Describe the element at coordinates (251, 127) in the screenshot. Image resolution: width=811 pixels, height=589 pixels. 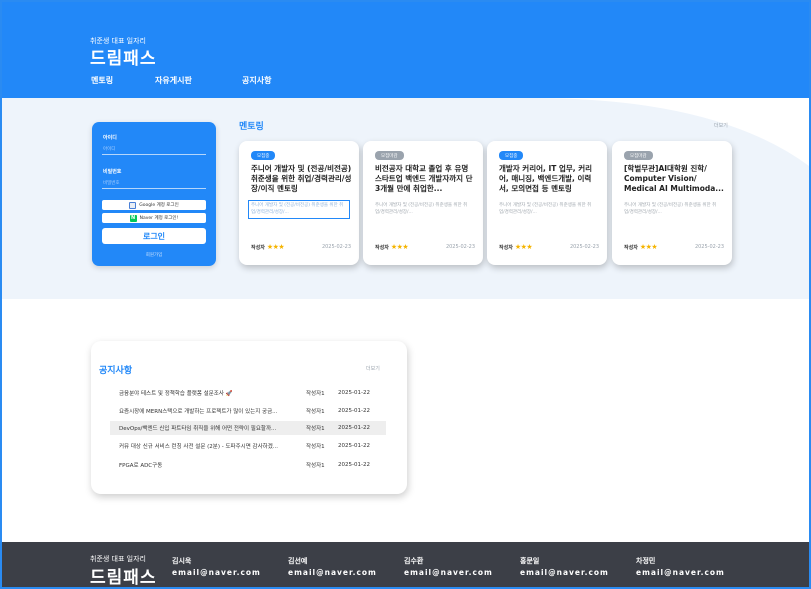
I see `mentoring-section-title: 멘토링` at that location.